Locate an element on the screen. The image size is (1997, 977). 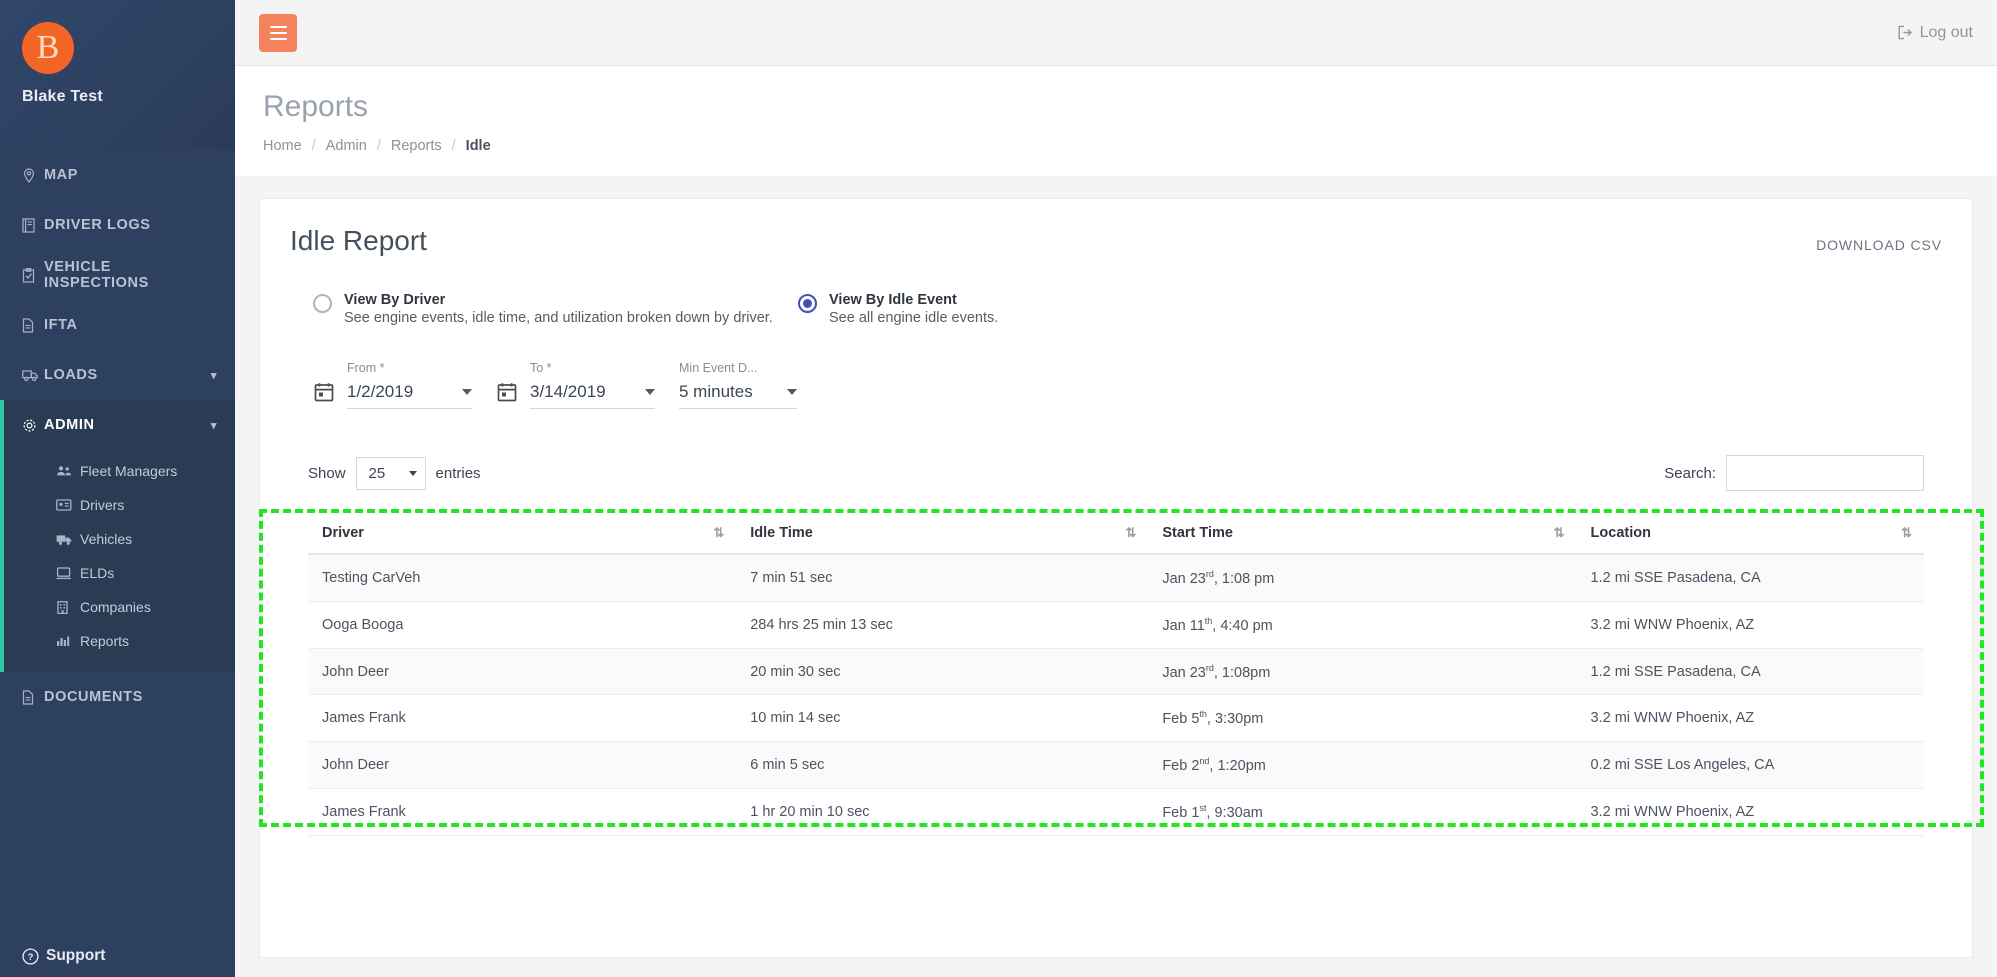
download-csv-button: DOWNLOAD CSV is located at coordinates (1879, 239).